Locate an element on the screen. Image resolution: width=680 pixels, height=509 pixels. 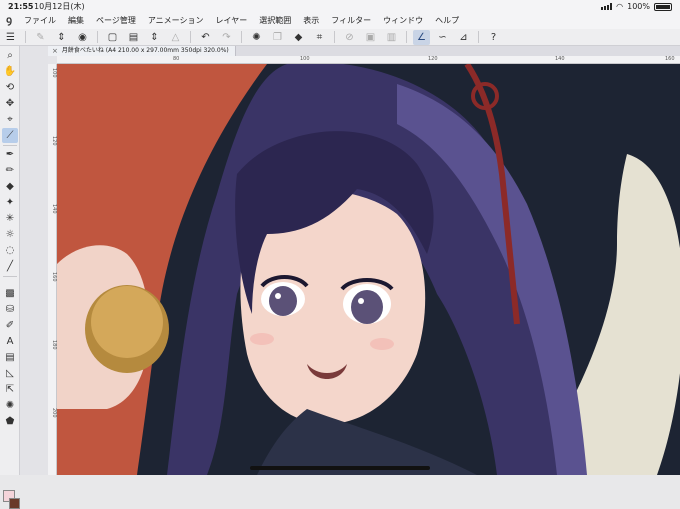
lasso-icon: ⌖ is located at coordinates (10, 119).